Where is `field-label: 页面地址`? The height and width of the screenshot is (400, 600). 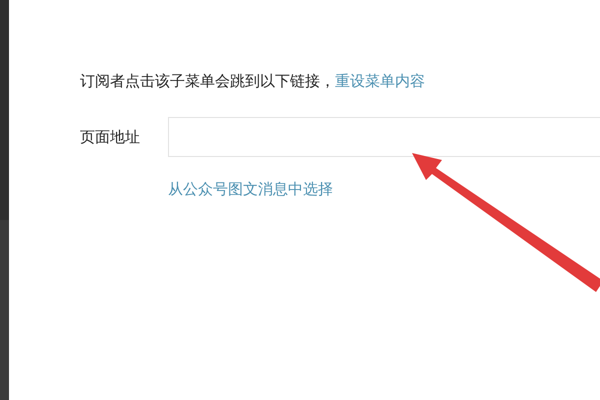
field-label: 页面地址 is located at coordinates (110, 137).